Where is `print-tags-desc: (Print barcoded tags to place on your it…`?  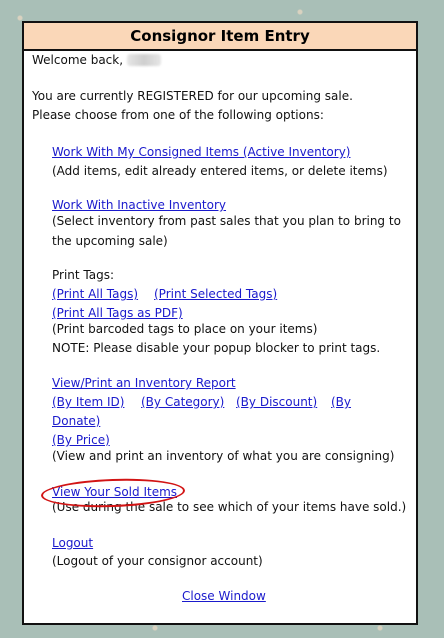 print-tags-desc: (Print barcoded tags to place on your it… is located at coordinates (185, 329).